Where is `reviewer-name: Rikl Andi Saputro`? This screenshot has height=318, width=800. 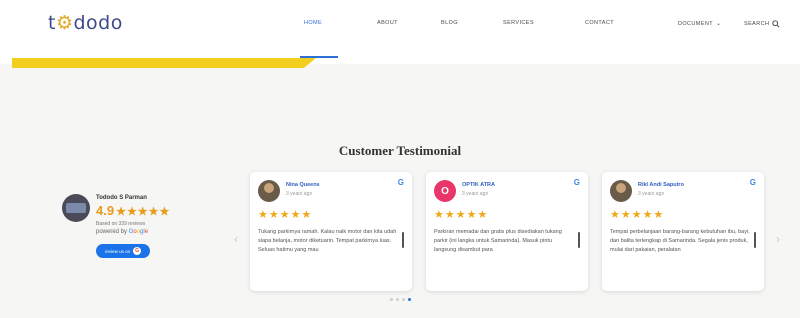
reviewer-name: Rikl Andi Saputro is located at coordinates (661, 185).